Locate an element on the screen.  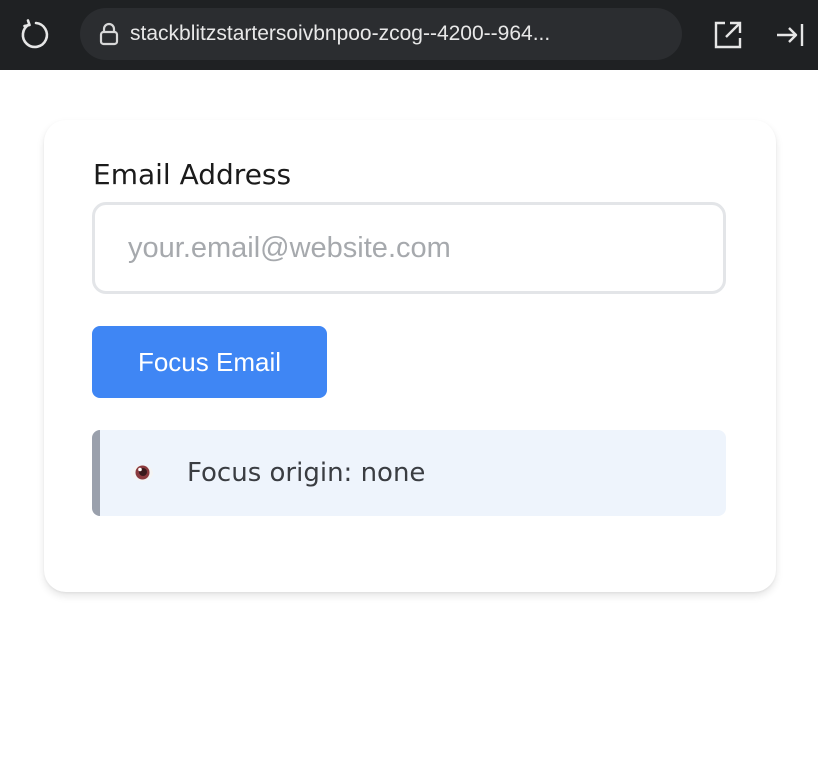
status-text: Focus origin: none is located at coordinates (306, 473).